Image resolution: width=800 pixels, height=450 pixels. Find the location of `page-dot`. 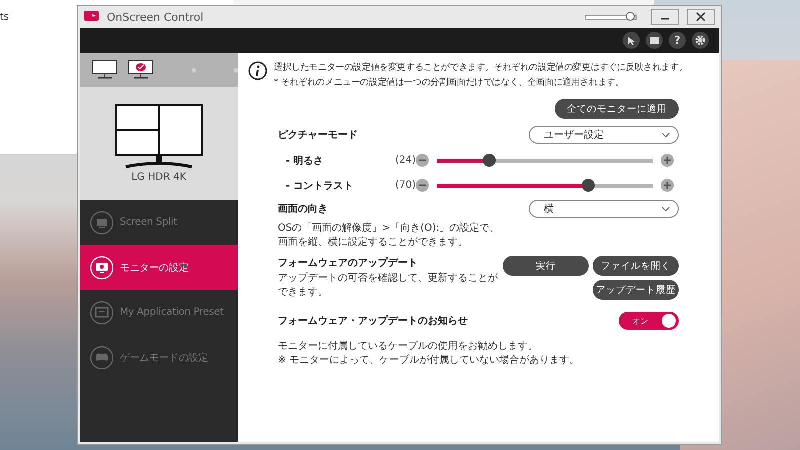

page-dot is located at coordinates (236, 70).